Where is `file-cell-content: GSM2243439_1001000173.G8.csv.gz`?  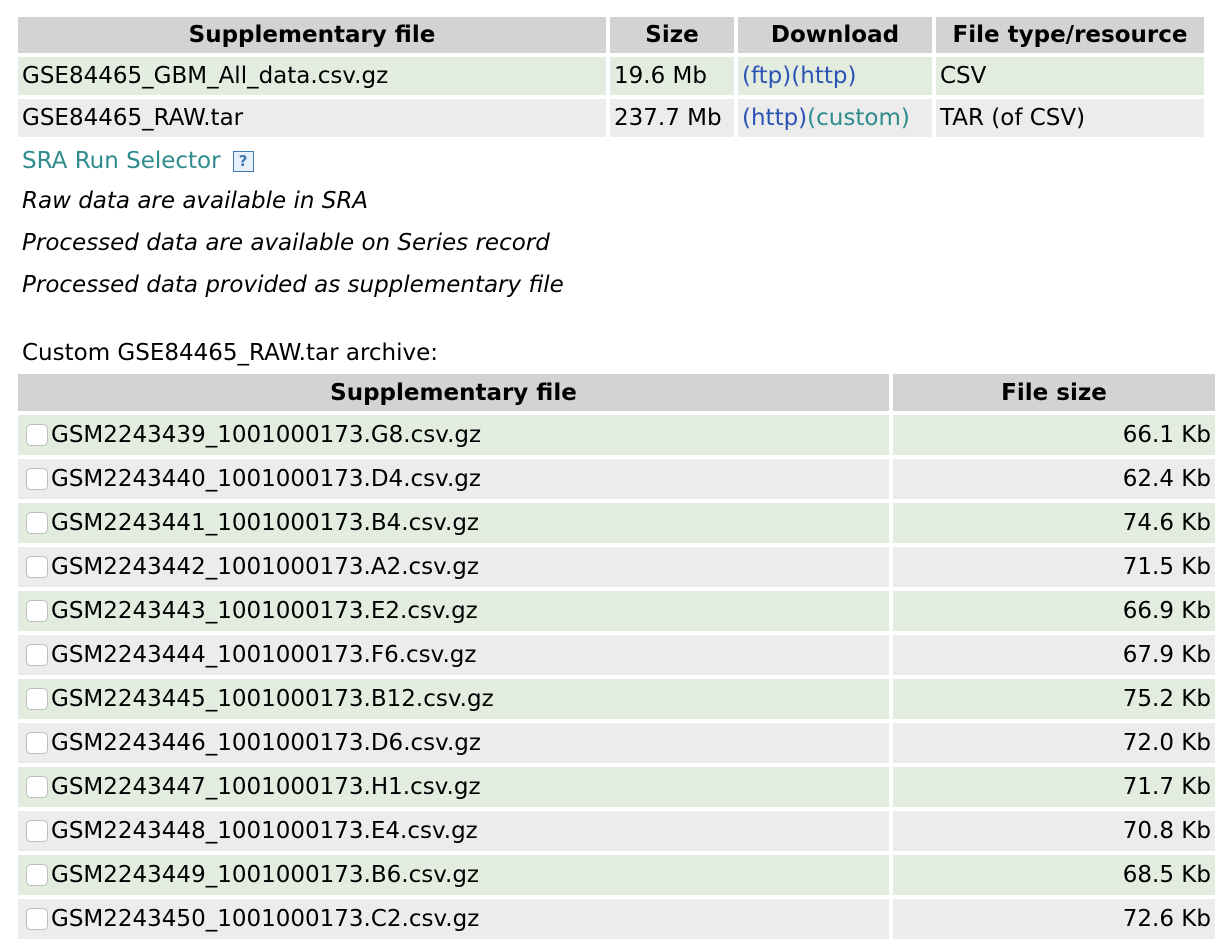
file-cell-content: GSM2243439_1001000173.G8.csv.gz is located at coordinates (453, 435).